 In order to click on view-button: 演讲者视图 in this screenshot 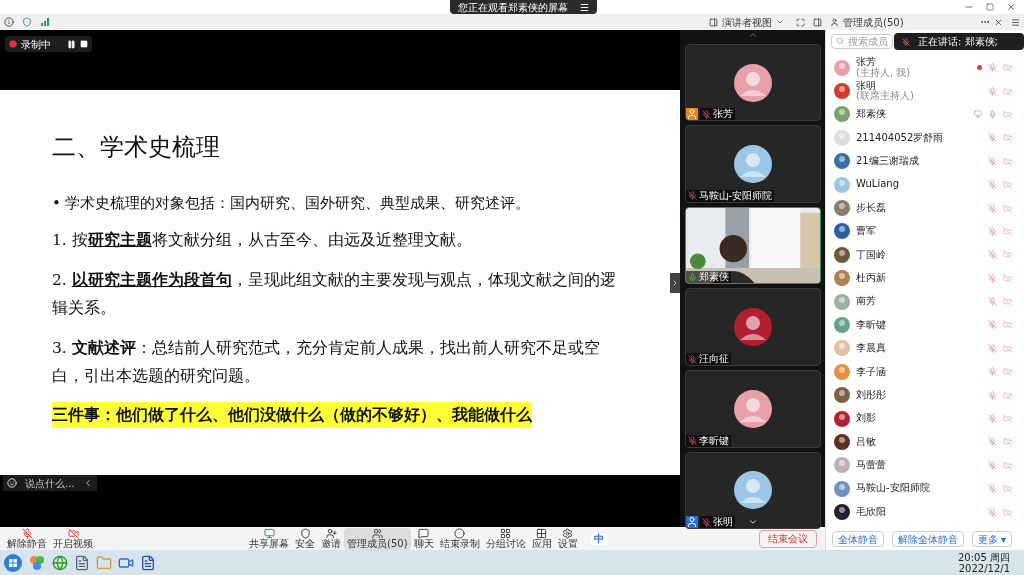, I will do `click(746, 22)`.